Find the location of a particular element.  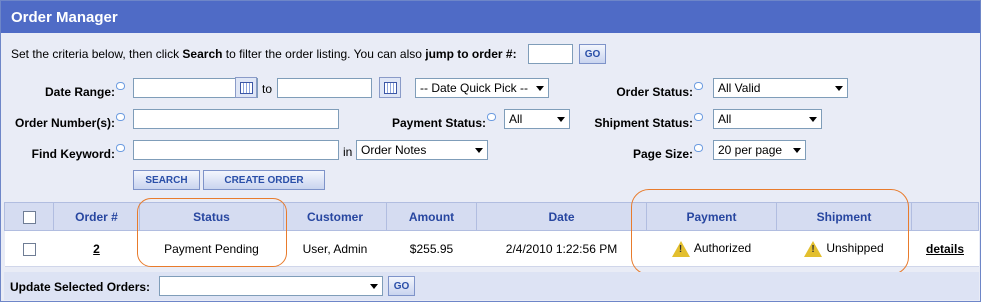

shipment-status-label: Shipment Status: is located at coordinates (642, 121).